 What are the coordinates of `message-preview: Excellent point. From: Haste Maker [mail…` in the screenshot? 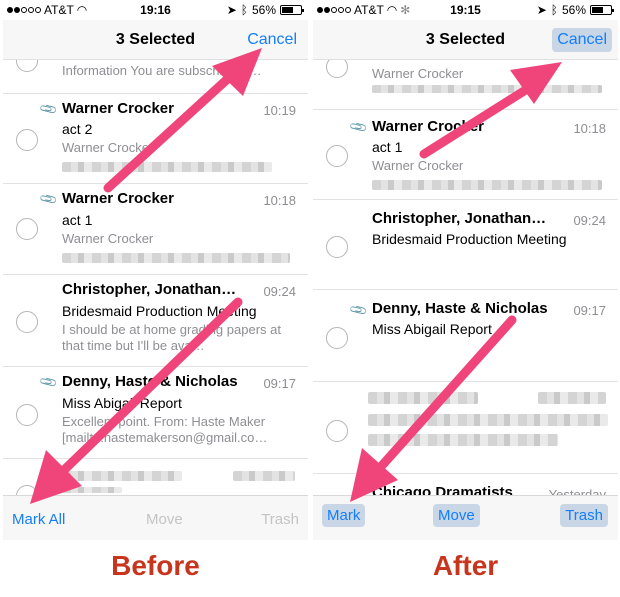 It's located at (165, 429).